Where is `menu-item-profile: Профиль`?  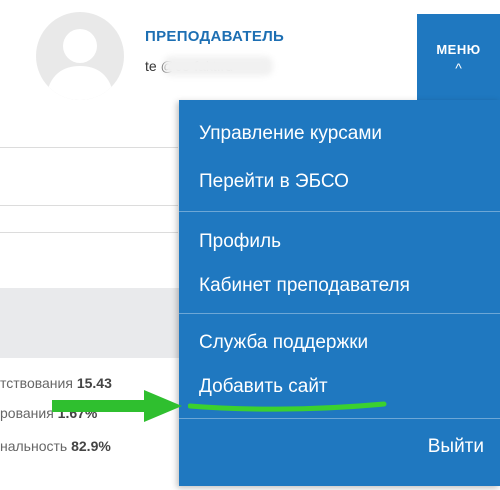 menu-item-profile: Профиль is located at coordinates (240, 242).